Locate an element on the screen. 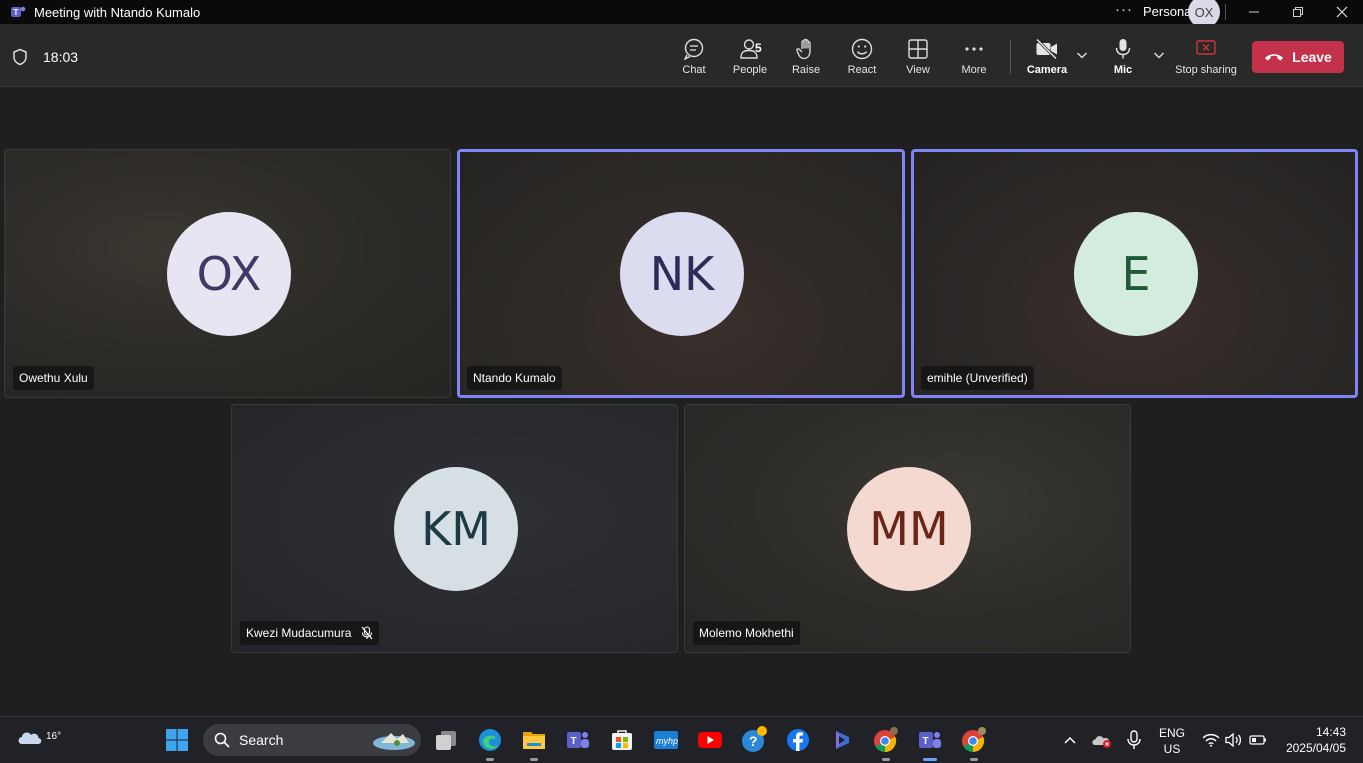 The width and height of the screenshot is (1363, 763). weather-widget: 16° is located at coordinates (38, 738).